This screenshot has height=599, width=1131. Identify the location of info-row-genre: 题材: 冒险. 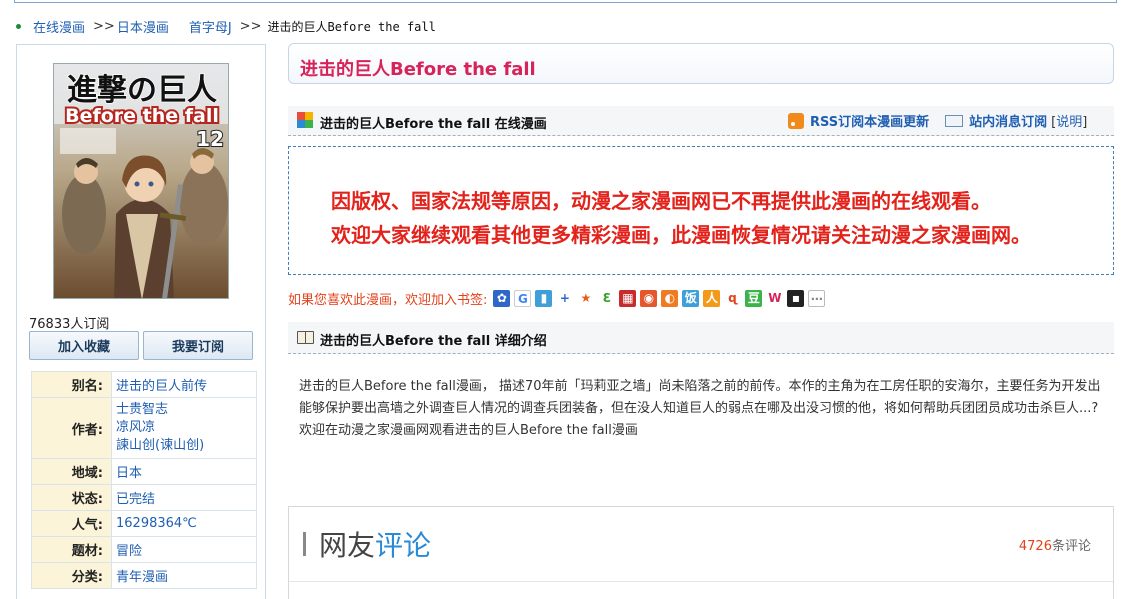
(144, 549).